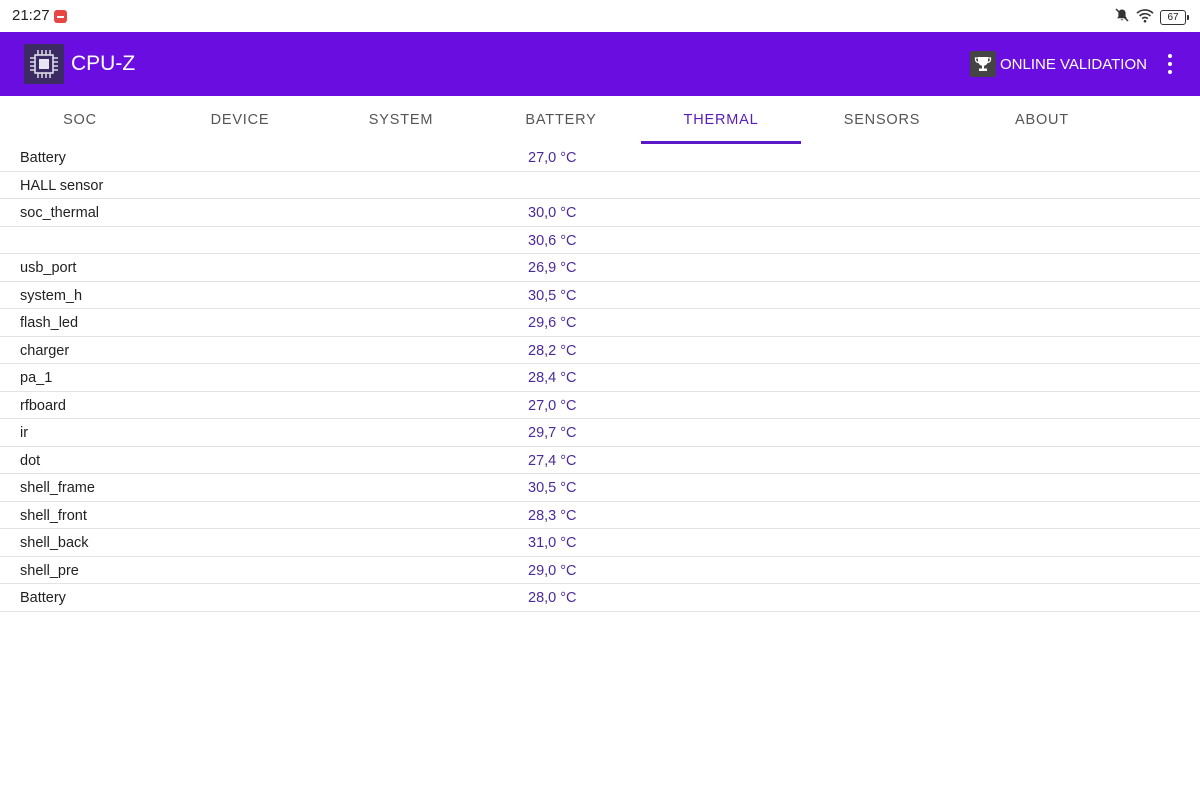 This screenshot has height=789, width=1200. I want to click on table-row: Battery 28,0 °C, so click(600, 598).